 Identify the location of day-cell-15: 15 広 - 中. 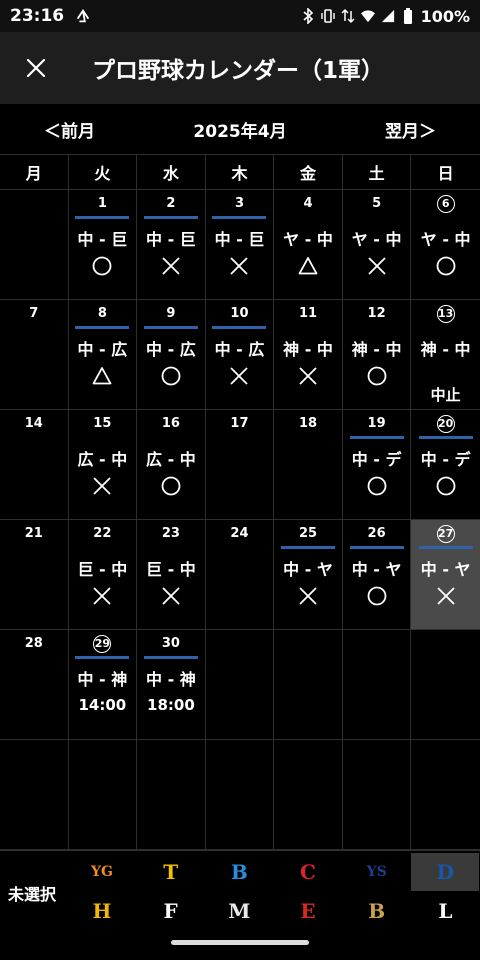
(103, 464).